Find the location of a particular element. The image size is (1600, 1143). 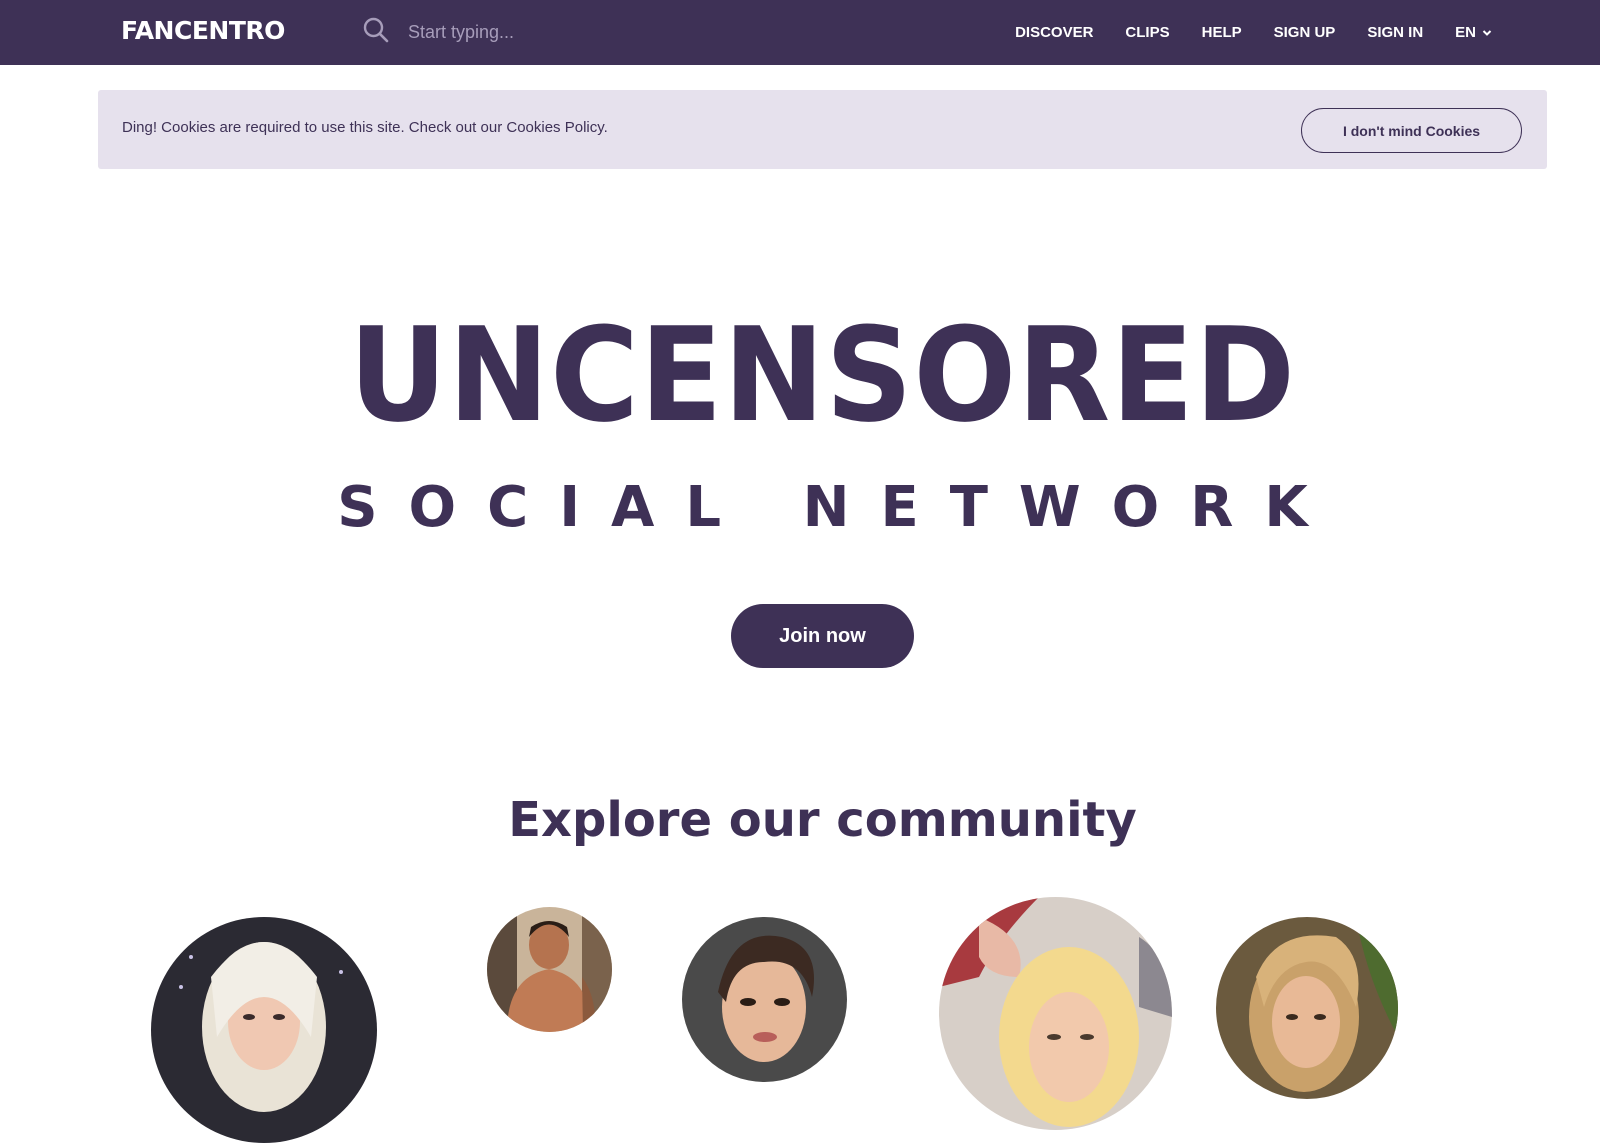

nav-discover: DISCOVER is located at coordinates (1054, 32).